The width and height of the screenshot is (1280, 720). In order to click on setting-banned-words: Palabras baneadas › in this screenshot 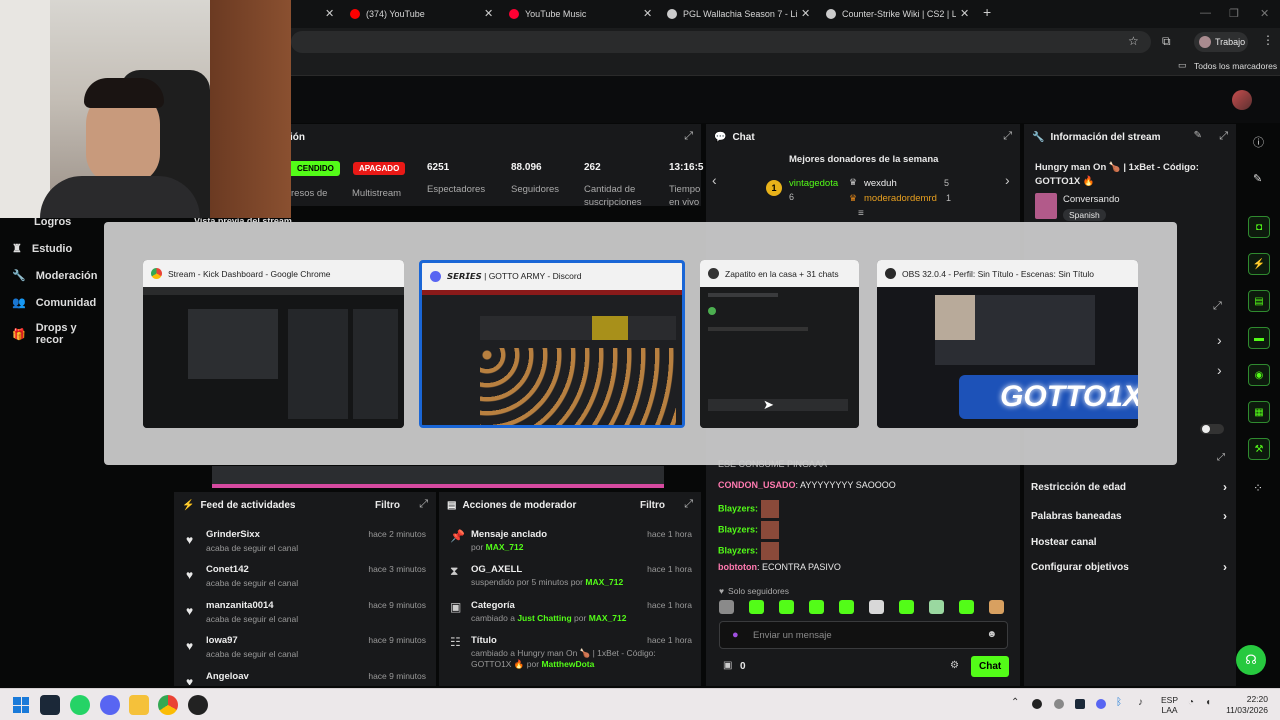, I will do `click(1129, 516)`.